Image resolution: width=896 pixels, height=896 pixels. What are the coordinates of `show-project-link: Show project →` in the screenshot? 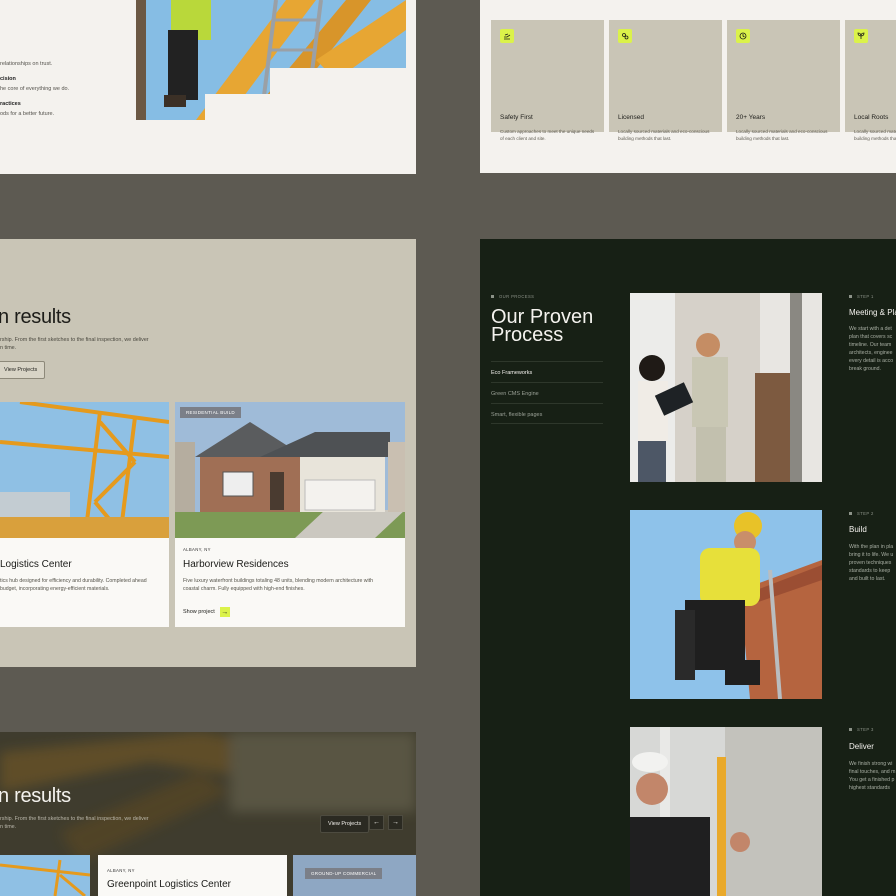 It's located at (206, 612).